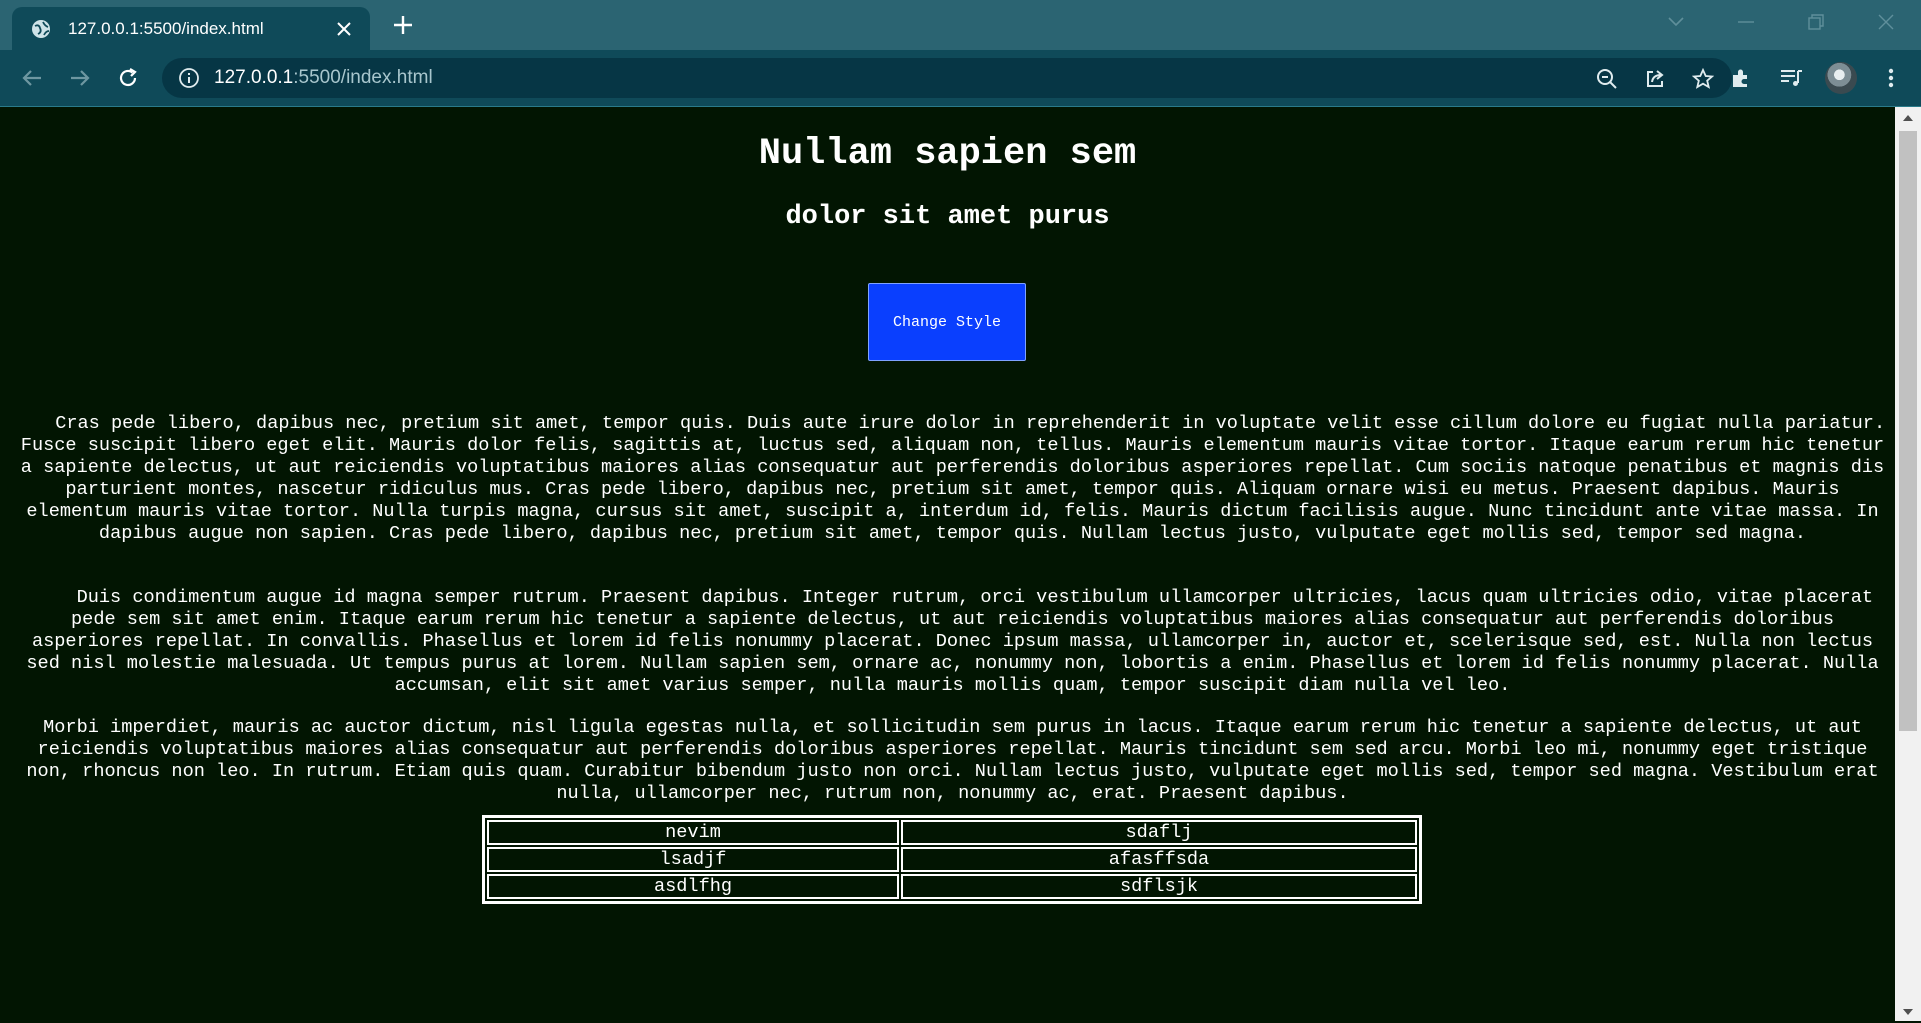  What do you see at coordinates (32, 78) in the screenshot?
I see `back-icon` at bounding box center [32, 78].